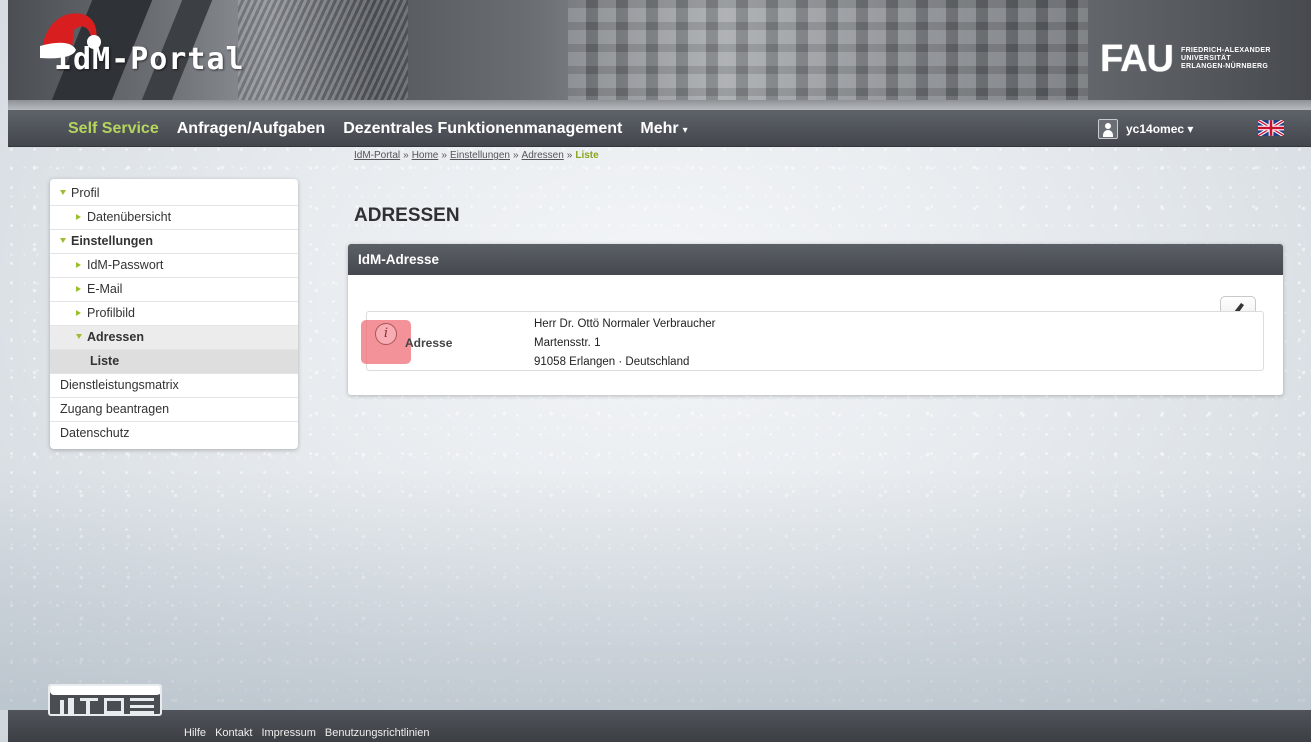 This screenshot has height=742, width=1311. What do you see at coordinates (115, 337) in the screenshot?
I see `sidebar-item-label: Adressen` at bounding box center [115, 337].